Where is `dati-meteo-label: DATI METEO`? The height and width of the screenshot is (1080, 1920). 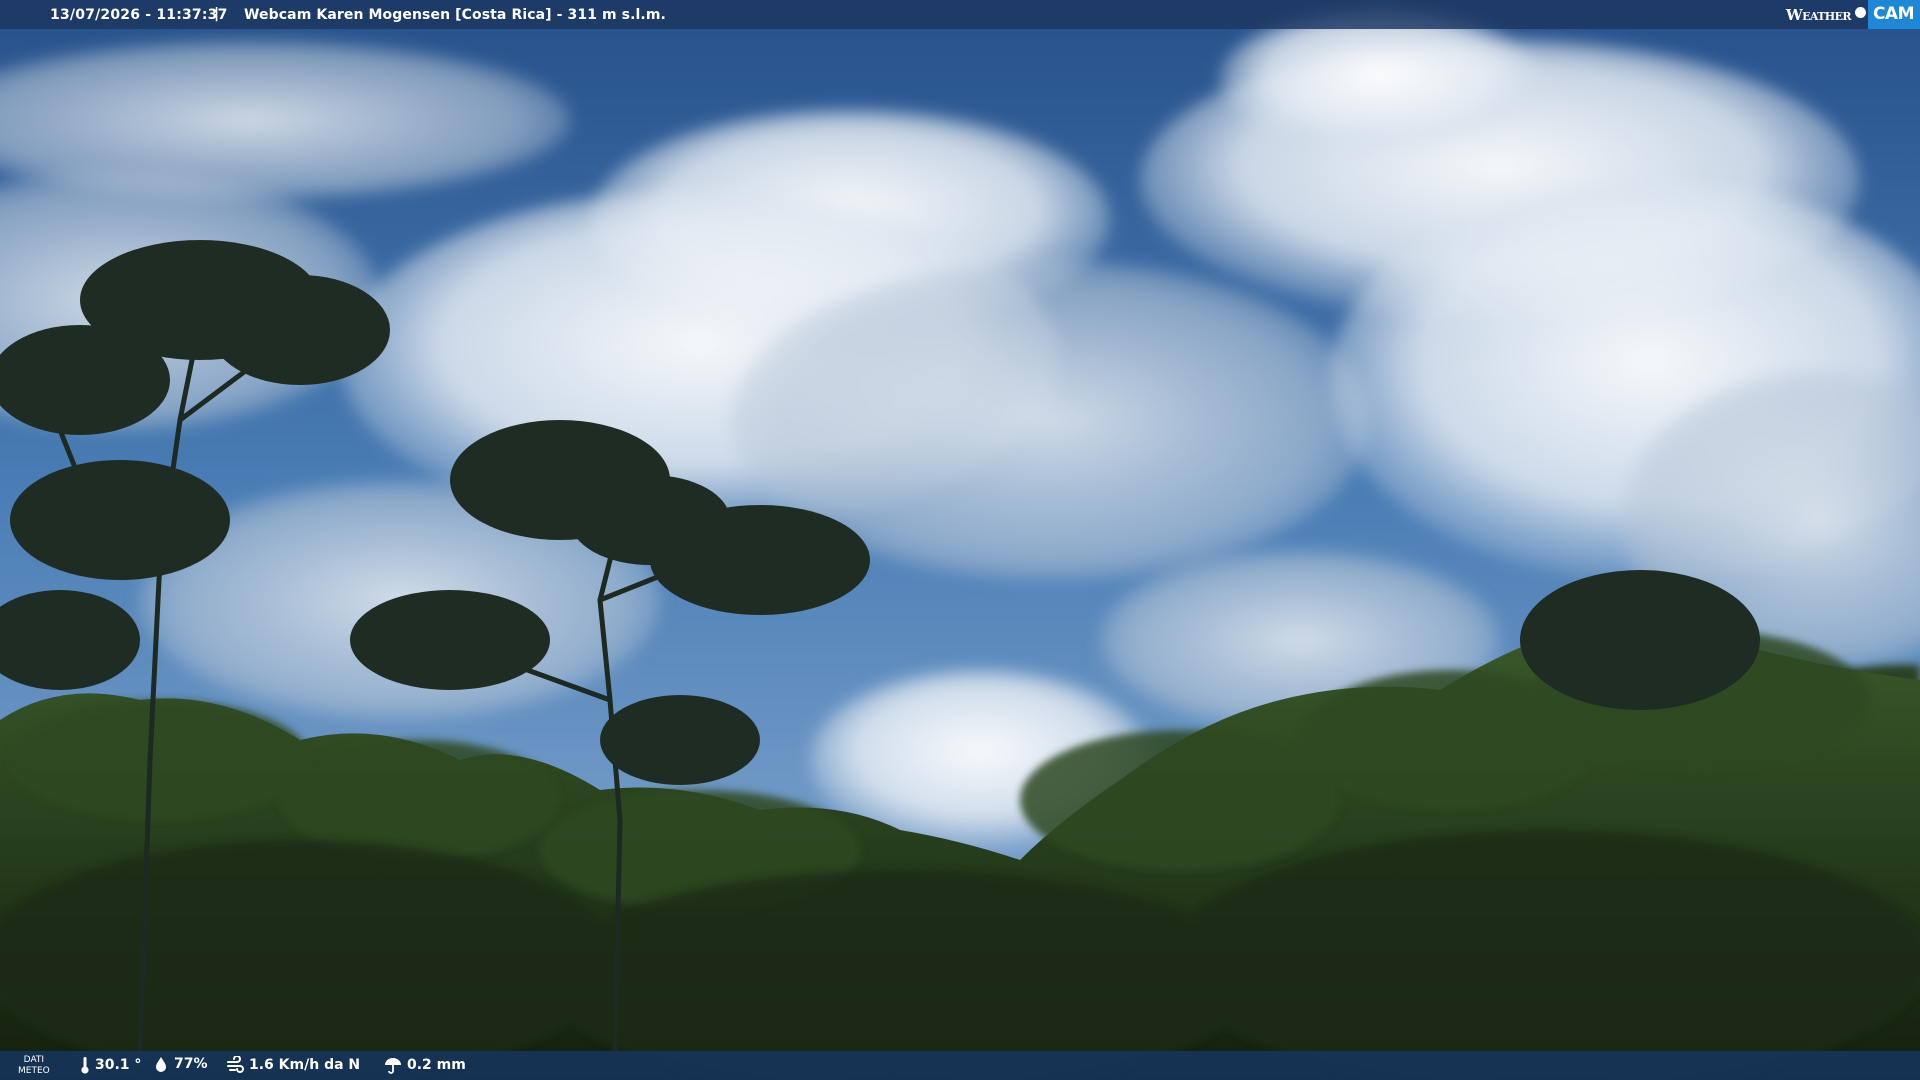 dati-meteo-label: DATI METEO is located at coordinates (34, 1066).